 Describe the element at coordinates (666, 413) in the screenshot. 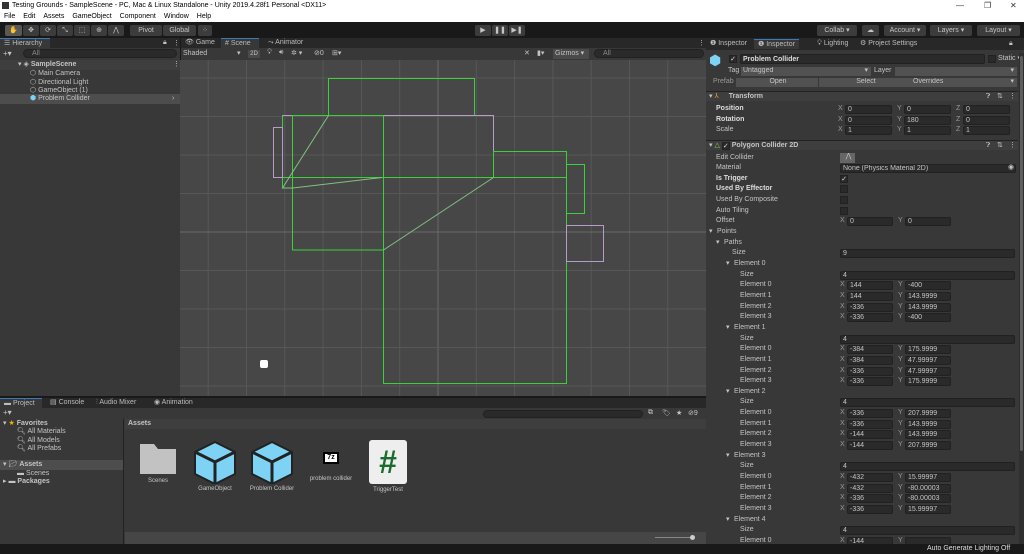

I see `search-by-label-icon: 🏷︎` at that location.